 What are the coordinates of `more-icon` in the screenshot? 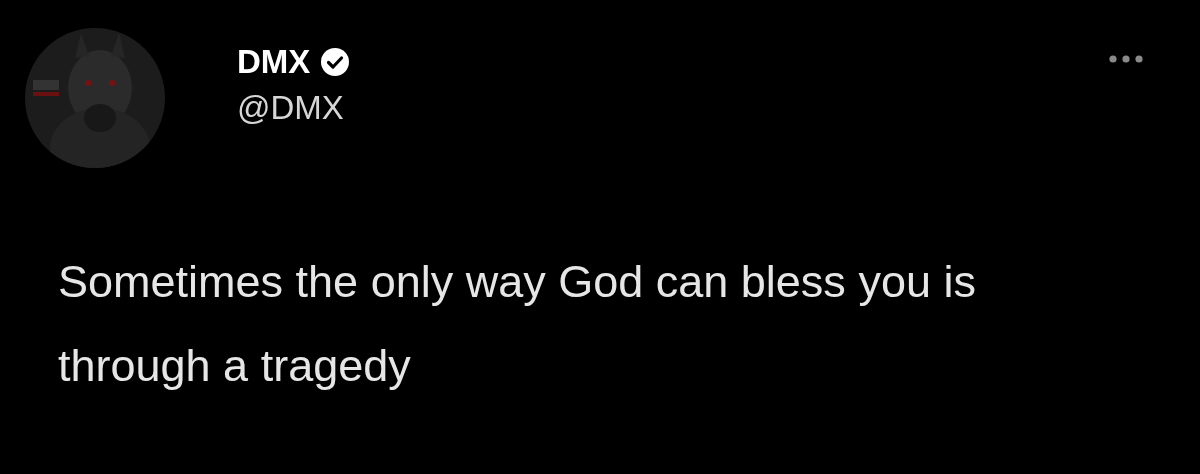 It's located at (1126, 59).